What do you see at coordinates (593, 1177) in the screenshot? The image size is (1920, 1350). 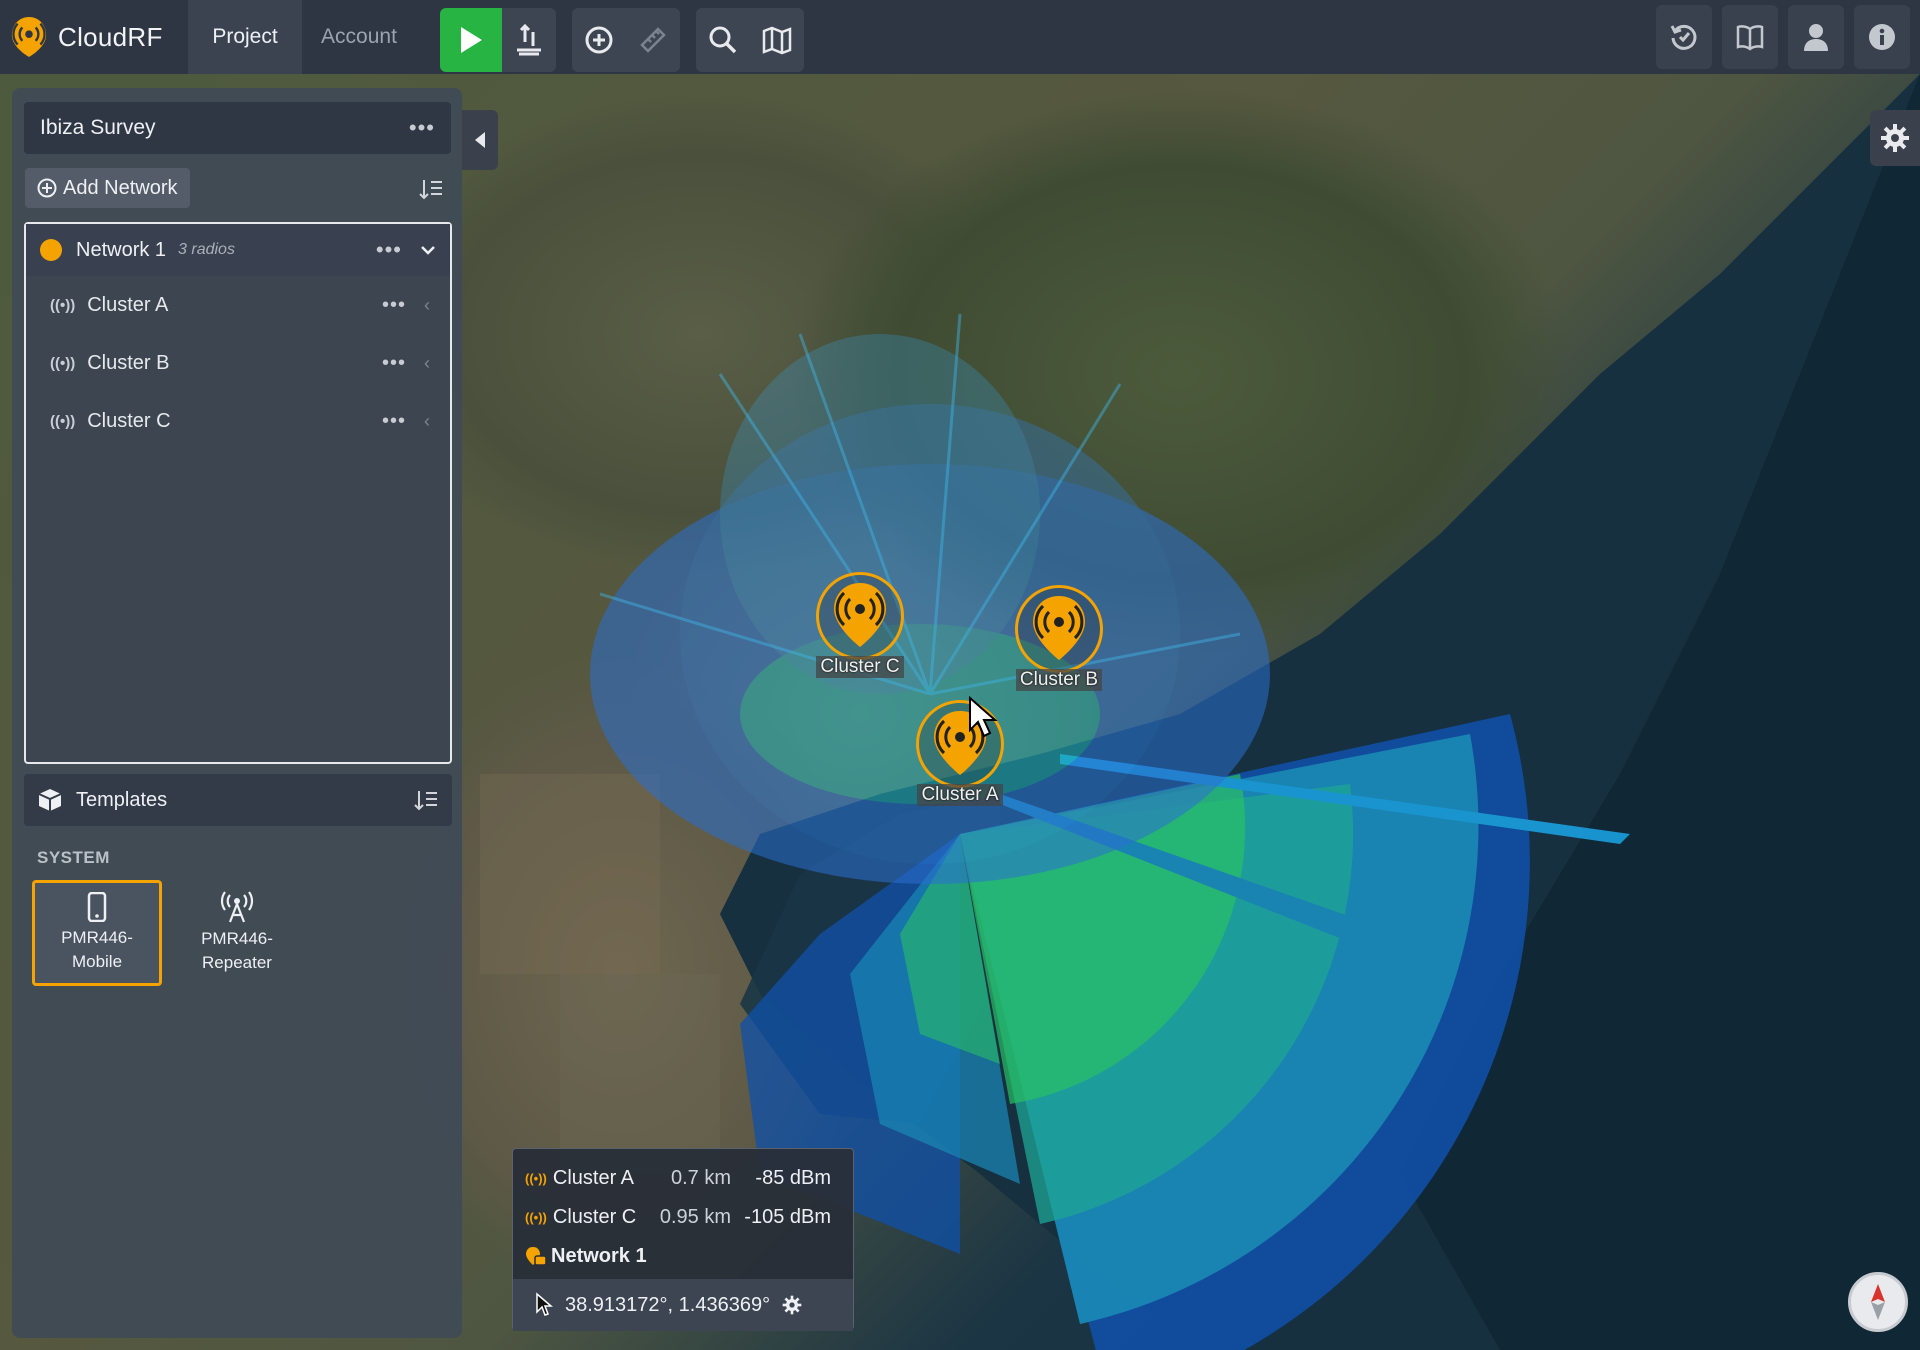 I see `readout-radio-name: Cluster A` at bounding box center [593, 1177].